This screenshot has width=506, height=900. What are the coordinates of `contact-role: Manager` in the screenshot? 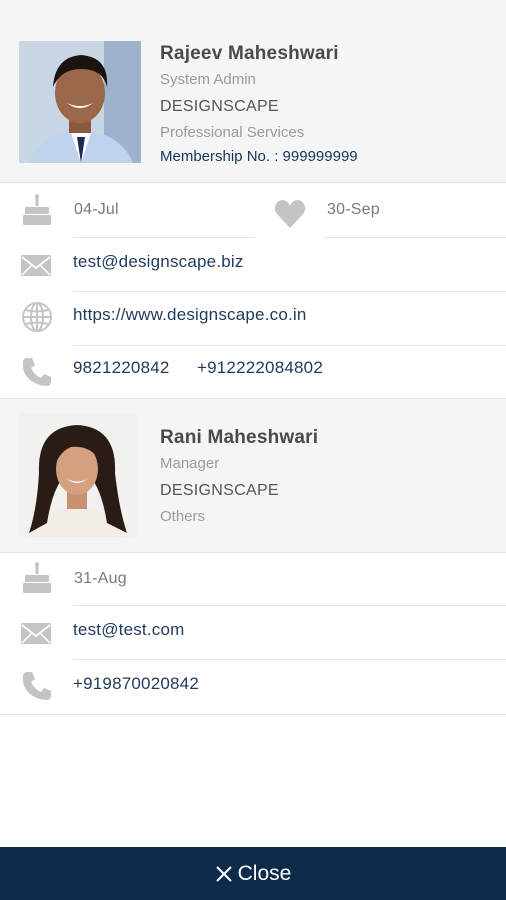 It's located at (190, 463).